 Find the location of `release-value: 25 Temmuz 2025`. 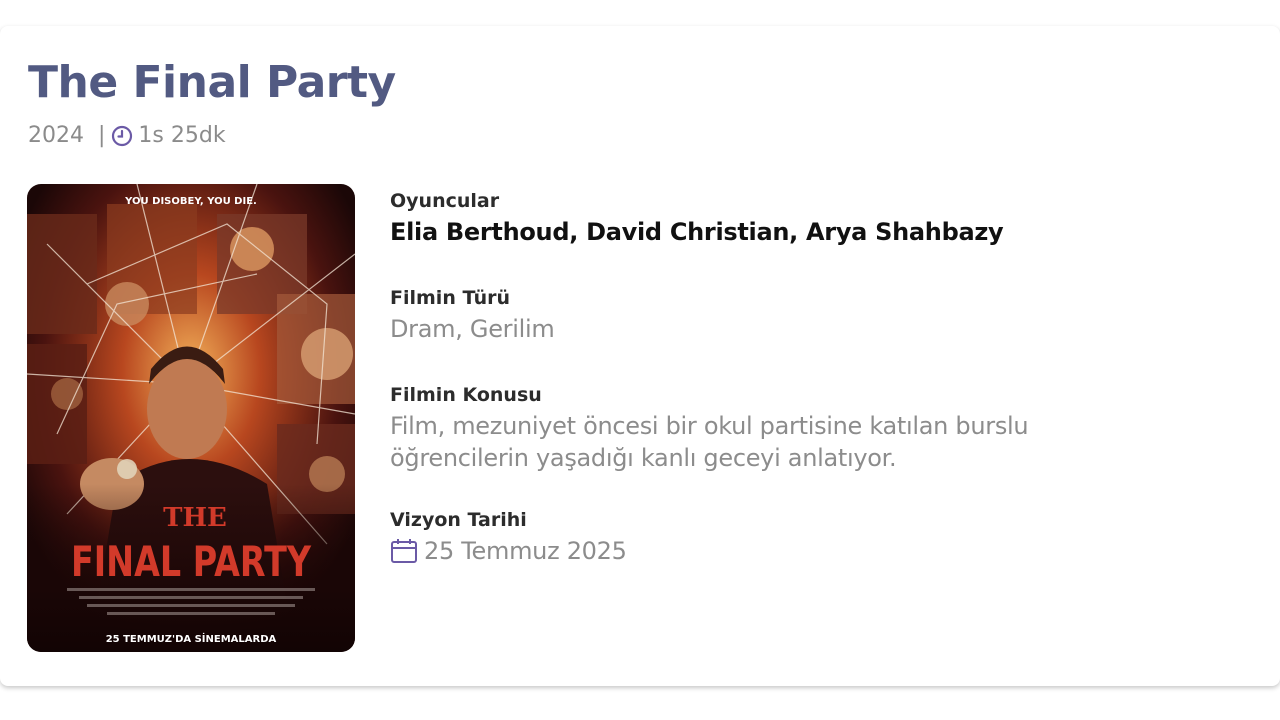

release-value: 25 Temmuz 2025 is located at coordinates (525, 551).